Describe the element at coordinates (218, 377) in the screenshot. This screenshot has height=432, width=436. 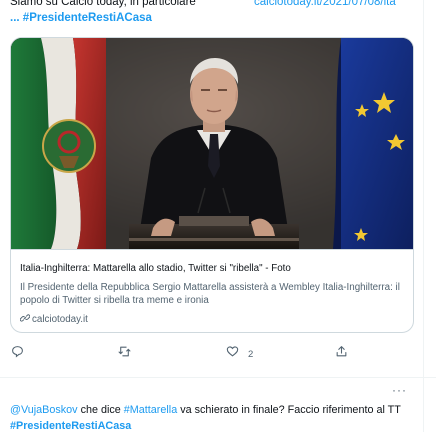
I see `tweet-divider` at that location.